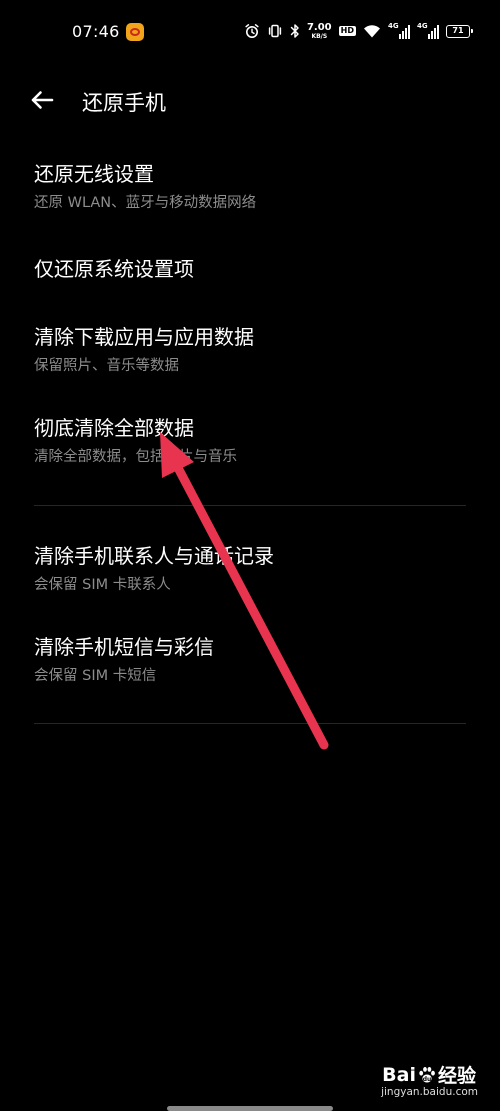 This screenshot has width=500, height=1111. I want to click on list-item-subtitle: 还原 WLAN、蓝牙与移动数据网络, so click(145, 203).